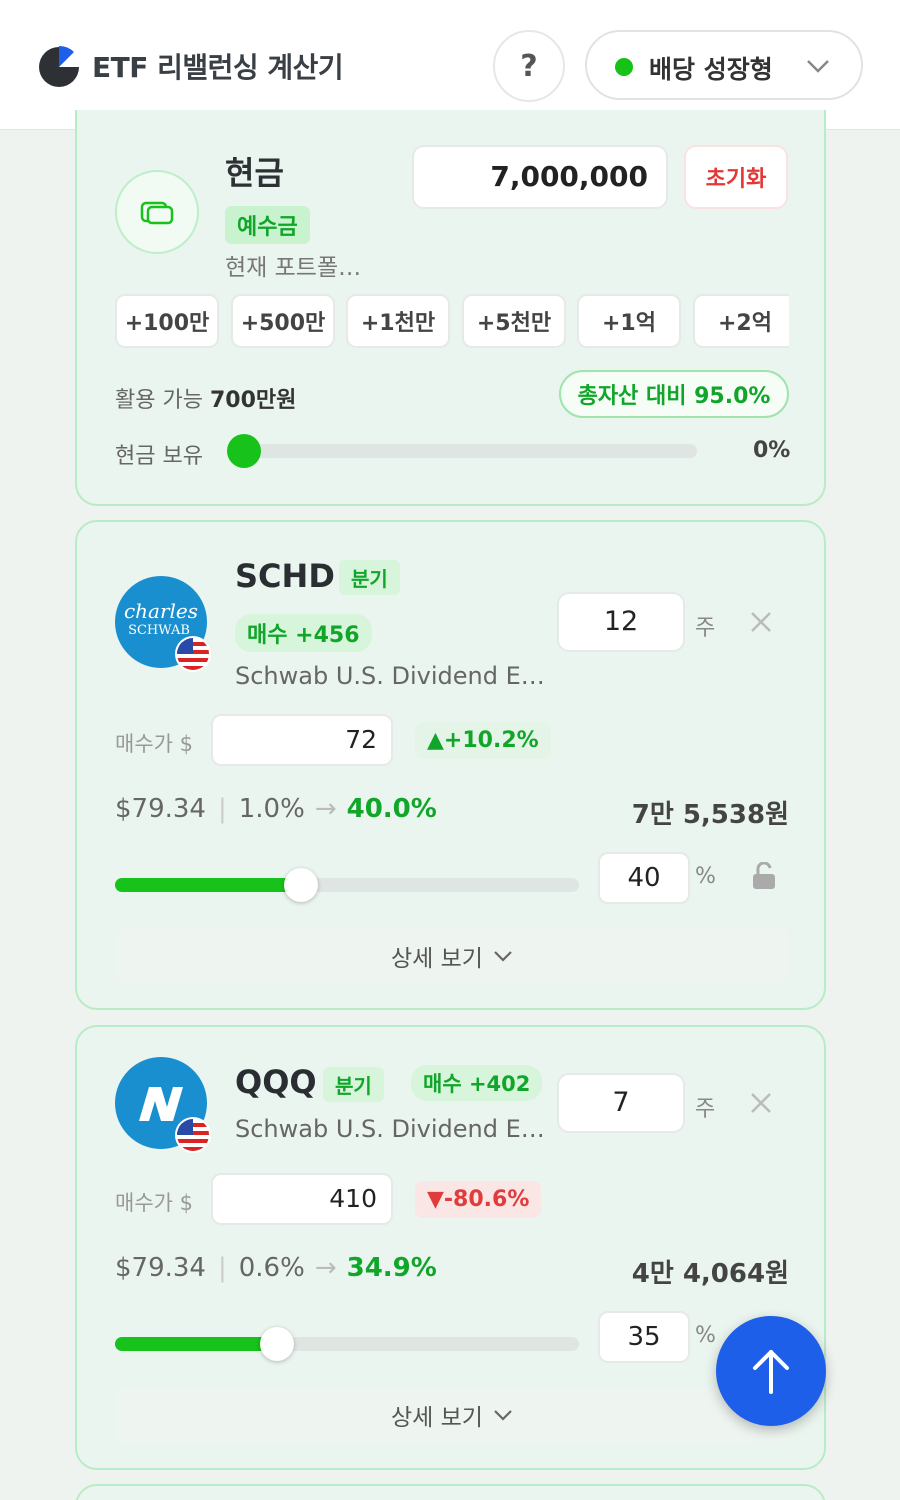 The width and height of the screenshot is (900, 1500). Describe the element at coordinates (303, 633) in the screenshot. I see `buy-shares-badge: 매수 +456` at that location.